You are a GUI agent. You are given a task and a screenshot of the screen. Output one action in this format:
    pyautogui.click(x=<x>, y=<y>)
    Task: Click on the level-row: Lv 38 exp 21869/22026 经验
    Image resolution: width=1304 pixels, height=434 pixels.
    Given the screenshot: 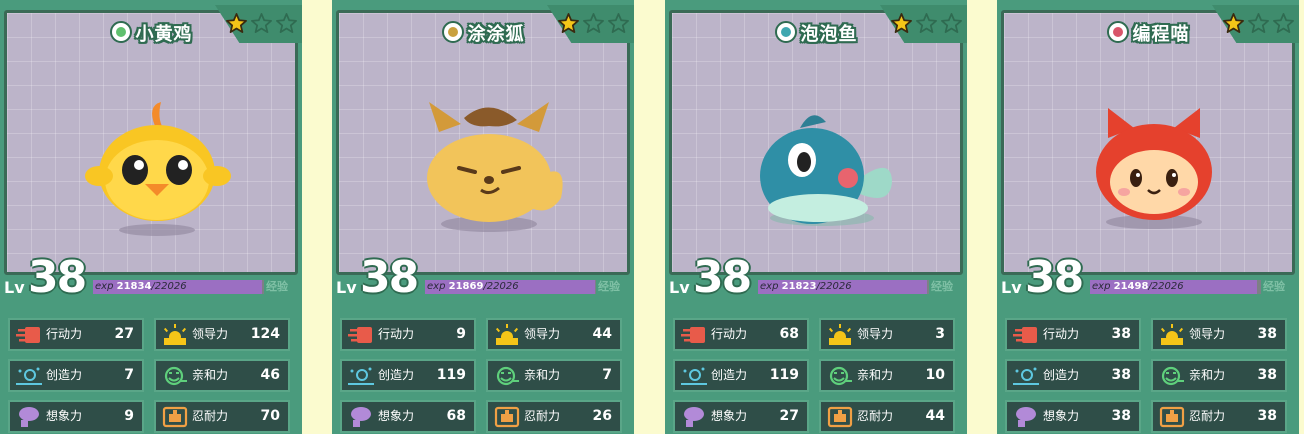 What is the action you would take?
    pyautogui.click(x=483, y=276)
    